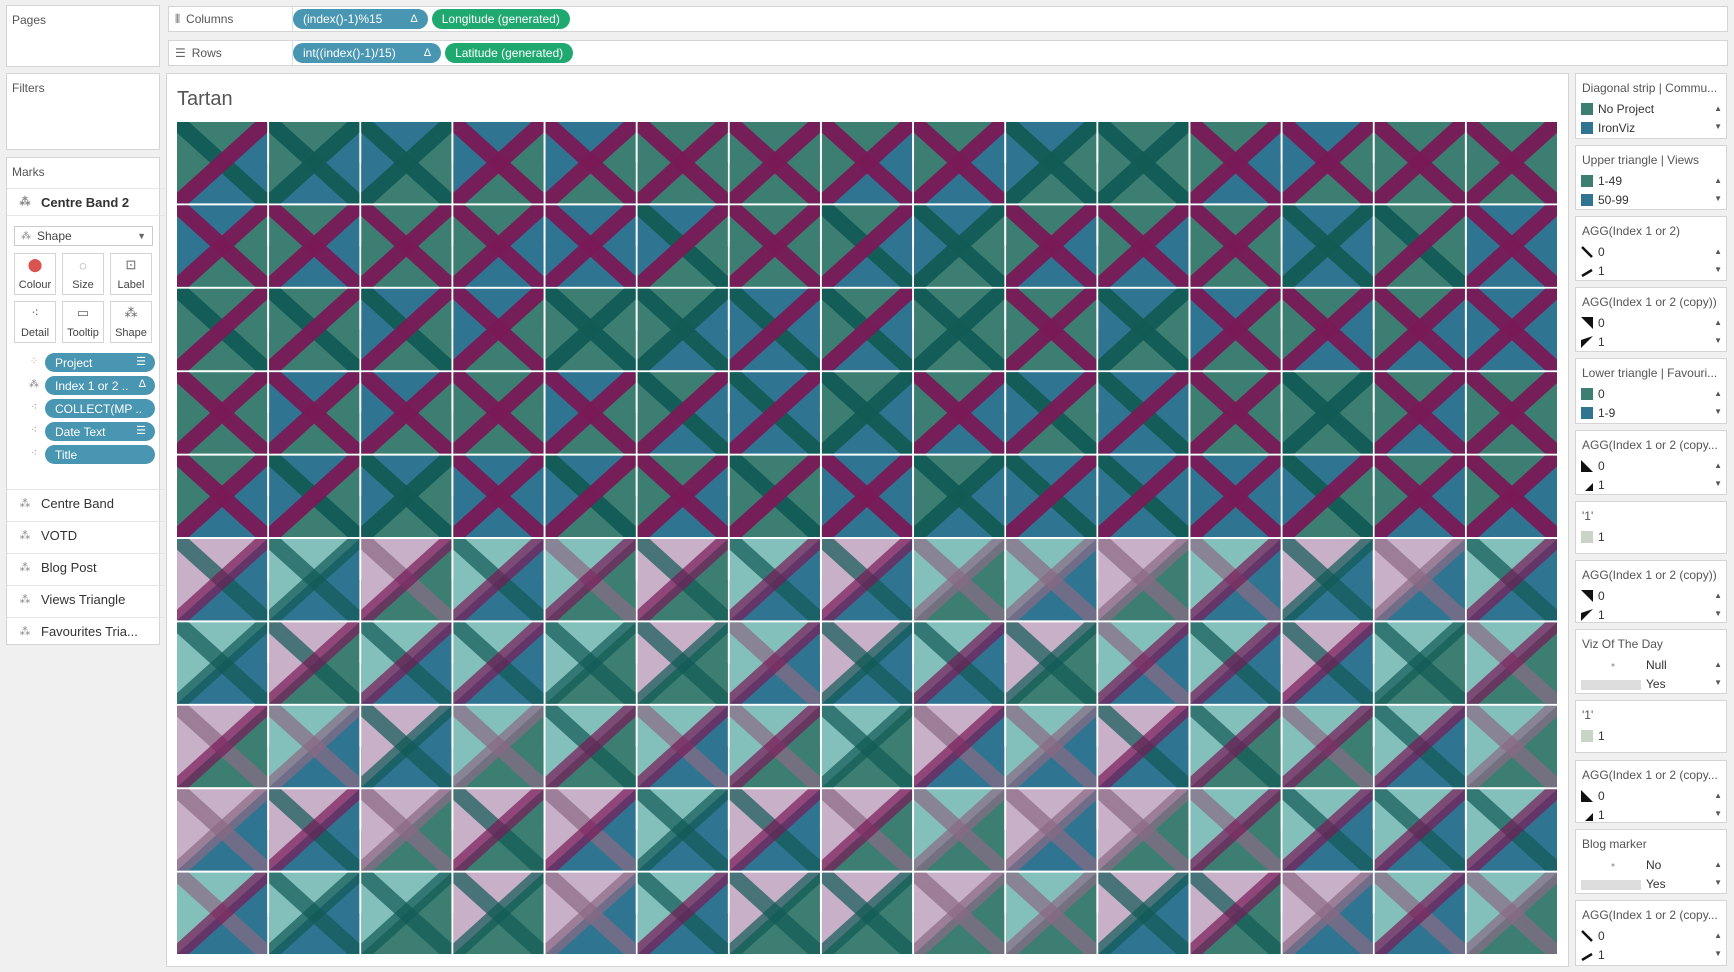 This screenshot has width=1734, height=972. What do you see at coordinates (131, 274) in the screenshot?
I see `label-button: ⊡ Label` at bounding box center [131, 274].